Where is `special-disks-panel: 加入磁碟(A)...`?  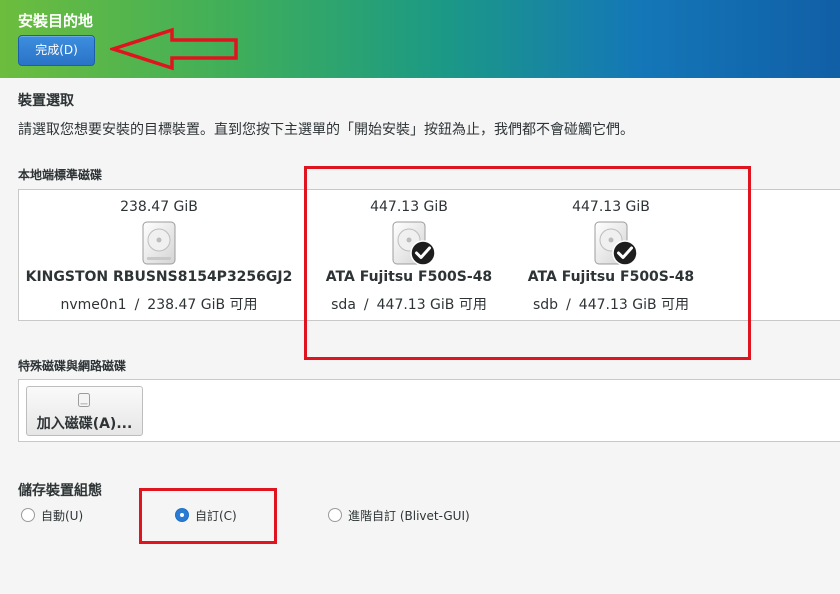
special-disks-panel: 加入磁碟(A)... is located at coordinates (429, 410).